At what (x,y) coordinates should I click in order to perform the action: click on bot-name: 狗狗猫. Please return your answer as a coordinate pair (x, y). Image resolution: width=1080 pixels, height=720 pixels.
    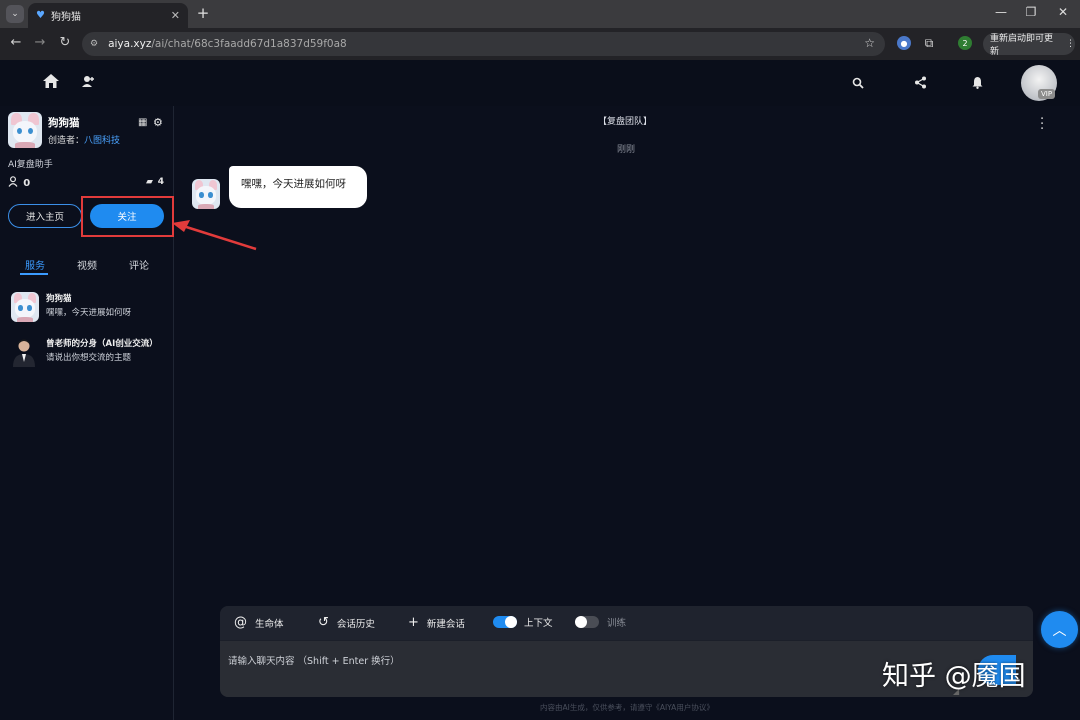
    Looking at the image, I should click on (64, 123).